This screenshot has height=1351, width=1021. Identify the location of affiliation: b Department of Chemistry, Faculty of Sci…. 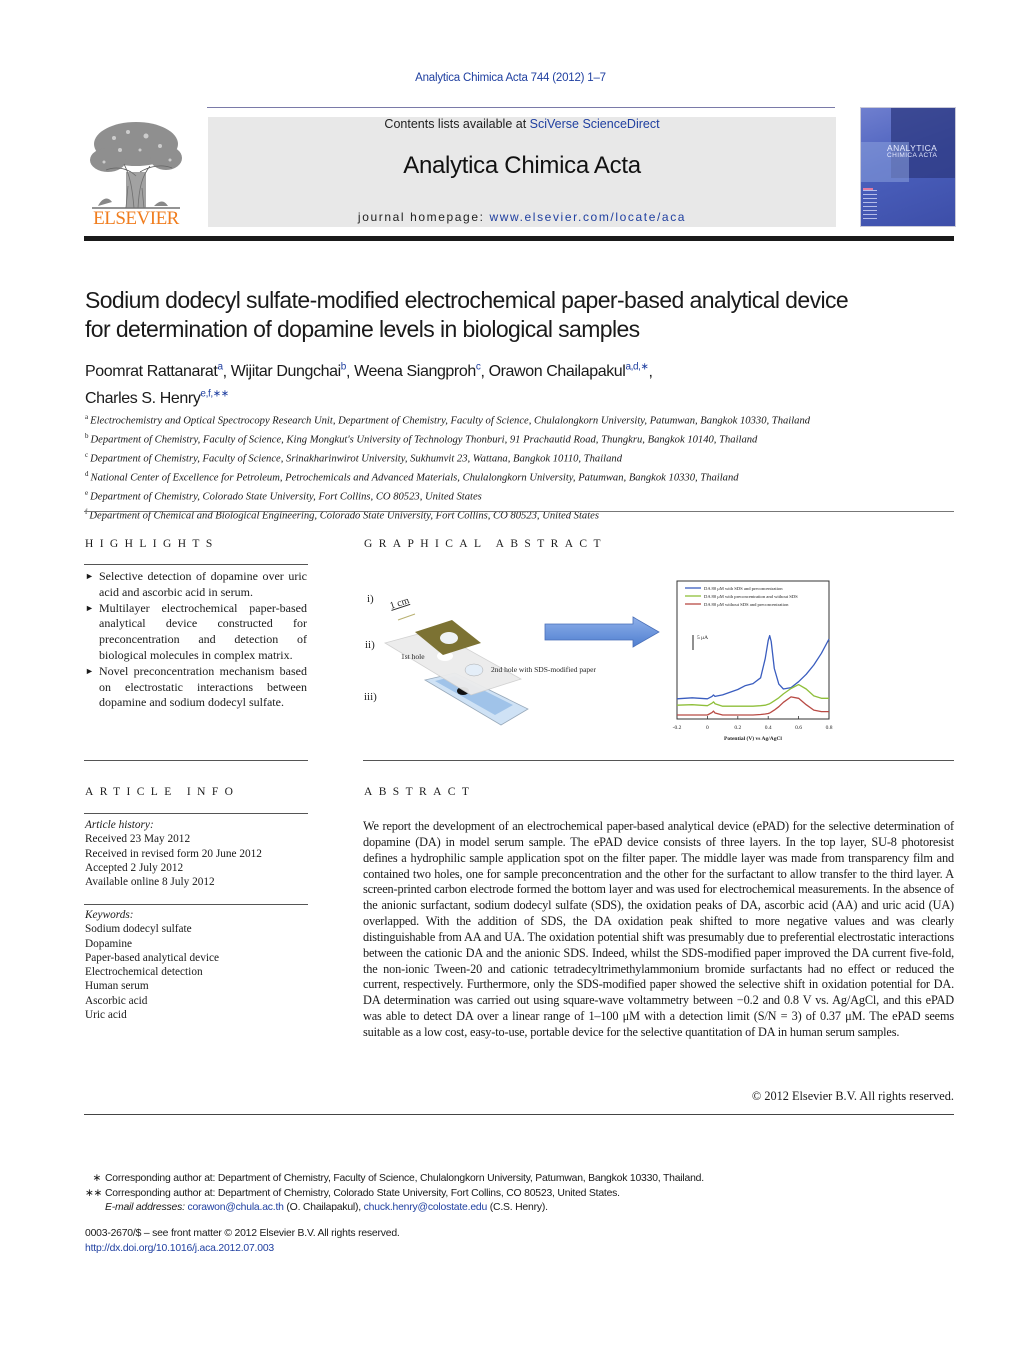
(520, 438).